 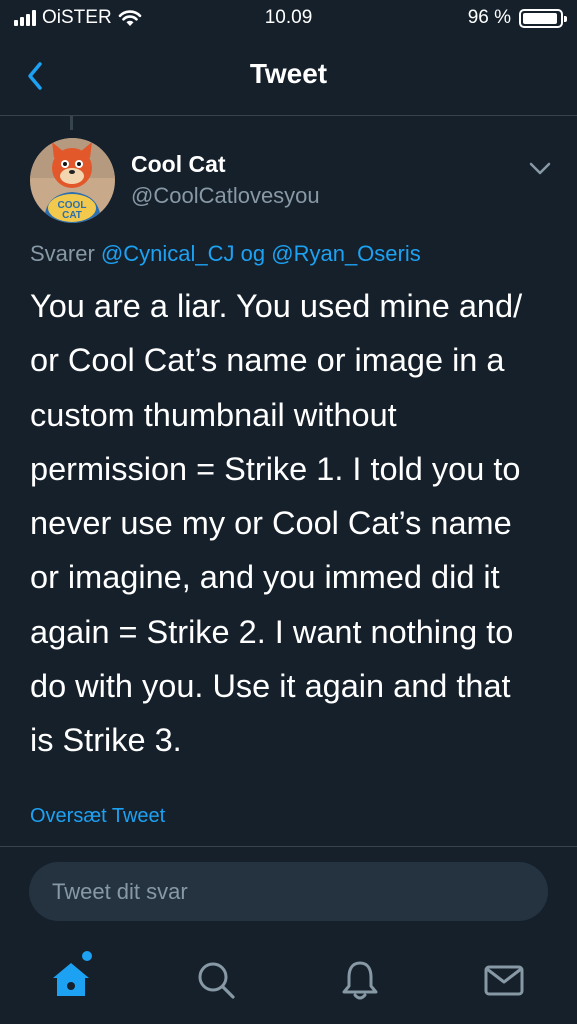 What do you see at coordinates (71, 123) in the screenshot?
I see `thread-connector` at bounding box center [71, 123].